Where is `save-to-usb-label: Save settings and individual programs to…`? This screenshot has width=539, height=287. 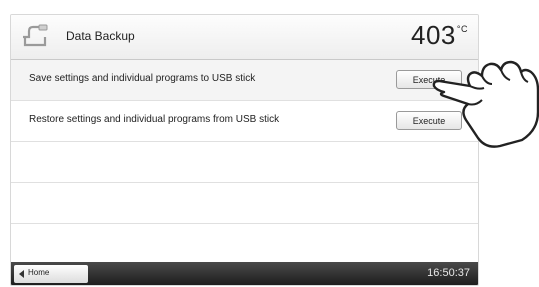
save-to-usb-label: Save settings and individual programs to… is located at coordinates (142, 78).